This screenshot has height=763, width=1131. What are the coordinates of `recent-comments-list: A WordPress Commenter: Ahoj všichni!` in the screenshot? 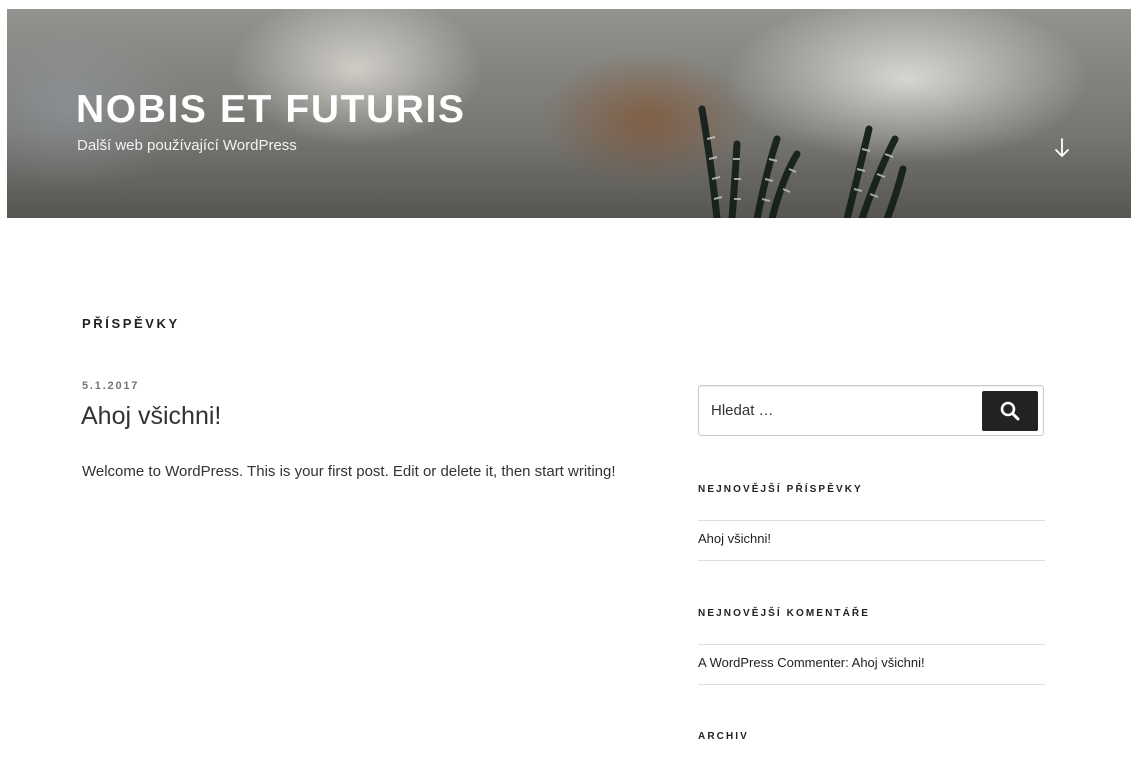 It's located at (871, 664).